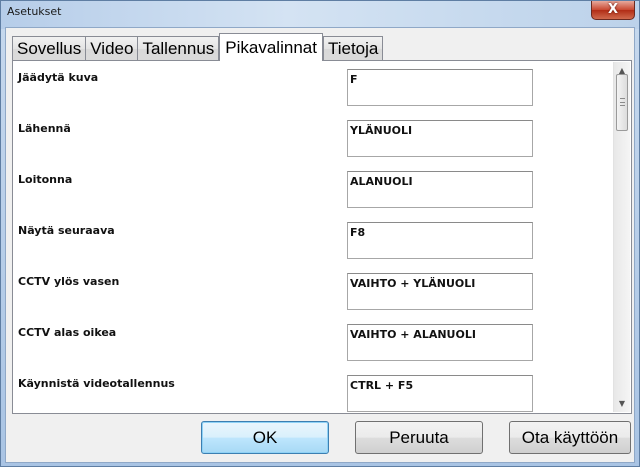 This screenshot has height=467, width=640. Describe the element at coordinates (440, 291) in the screenshot. I see `shortcut-input-cctv-up-left: VAIHTO + YLÄNUOLI` at that location.